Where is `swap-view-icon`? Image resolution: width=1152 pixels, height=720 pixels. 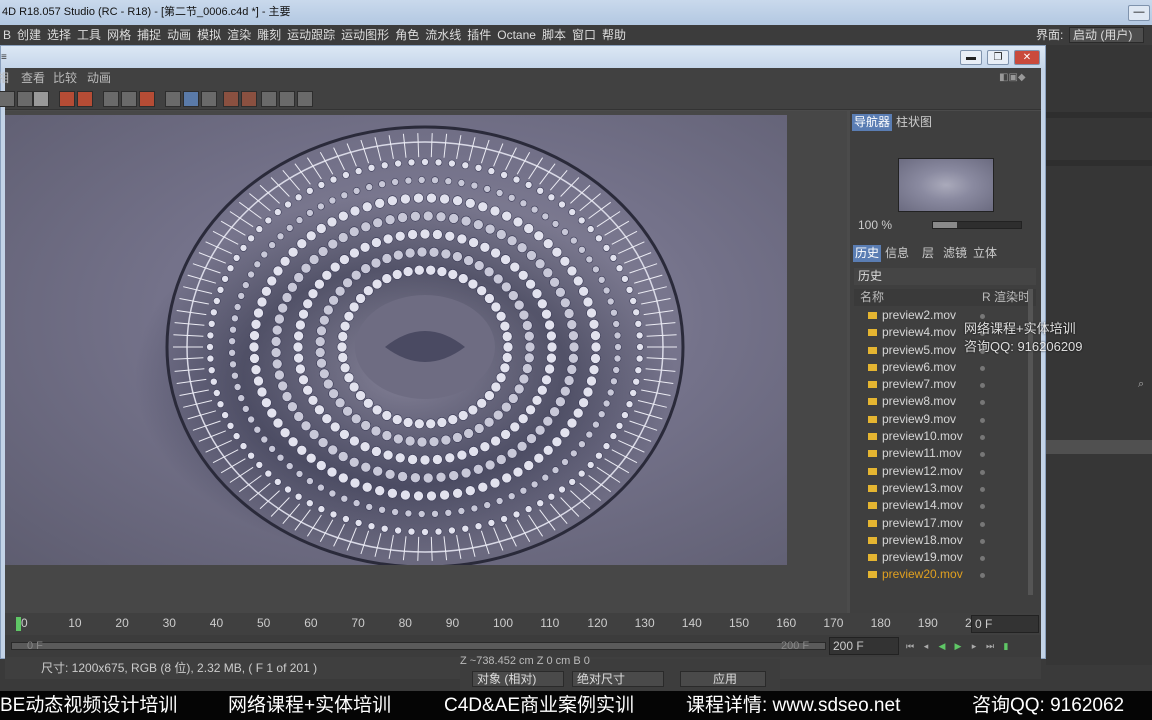 swap-view-icon is located at coordinates (209, 99).